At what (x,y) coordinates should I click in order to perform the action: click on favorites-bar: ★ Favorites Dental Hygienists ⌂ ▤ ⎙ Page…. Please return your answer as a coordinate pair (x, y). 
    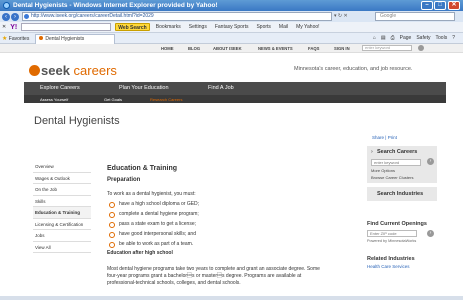
    Looking at the image, I should click on (231, 38).